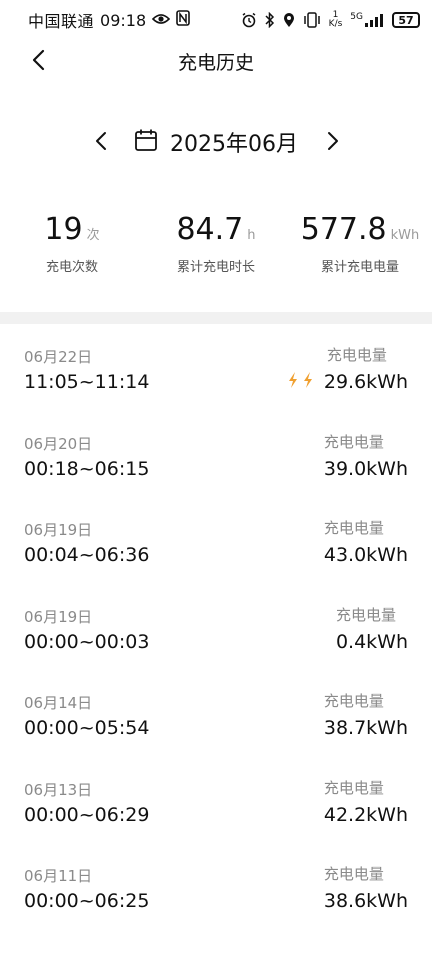 Image resolution: width=432 pixels, height=960 pixels. Describe the element at coordinates (216, 540) in the screenshot. I see `list-item: 06月19日 00:04~06:36 充电电量 43.0kWh` at that location.